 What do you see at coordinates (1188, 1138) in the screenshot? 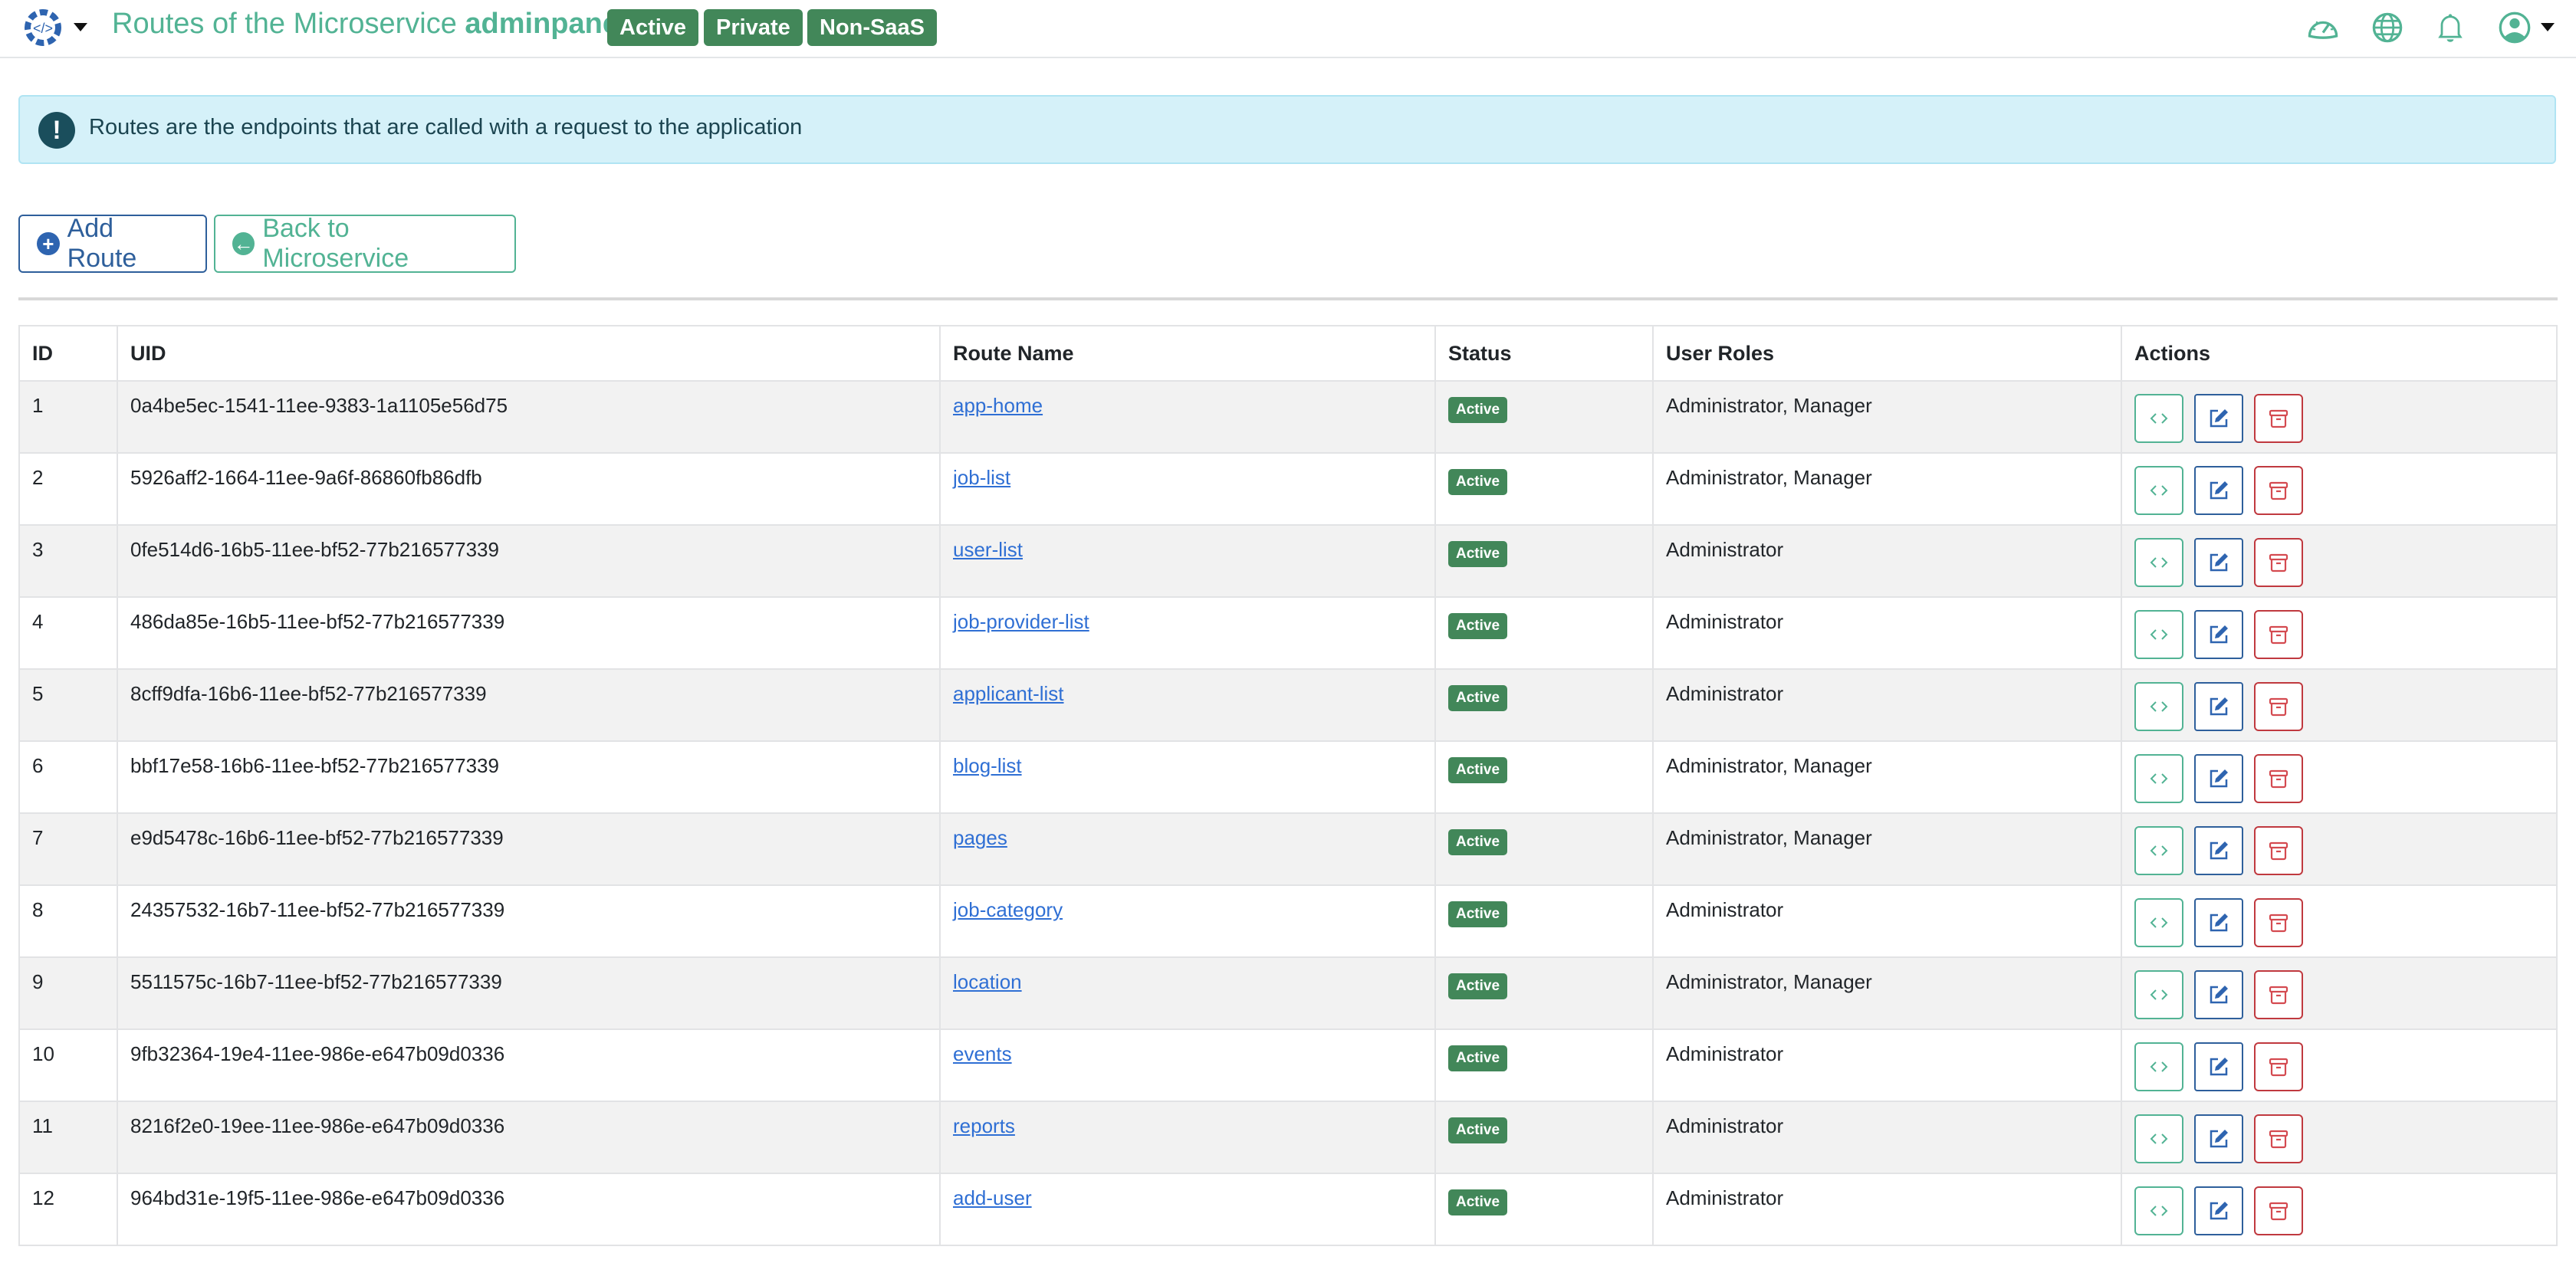
I see `cell-route-name: reports` at bounding box center [1188, 1138].